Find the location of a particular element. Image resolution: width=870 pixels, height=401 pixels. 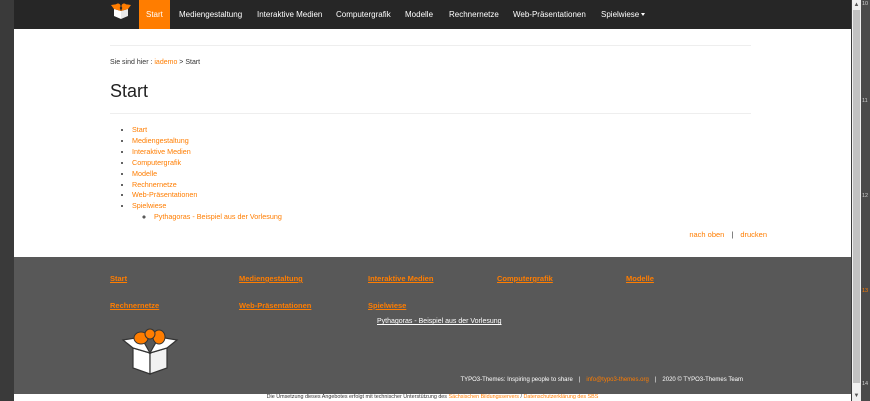

ruler-label: 10 is located at coordinates (865, 4).